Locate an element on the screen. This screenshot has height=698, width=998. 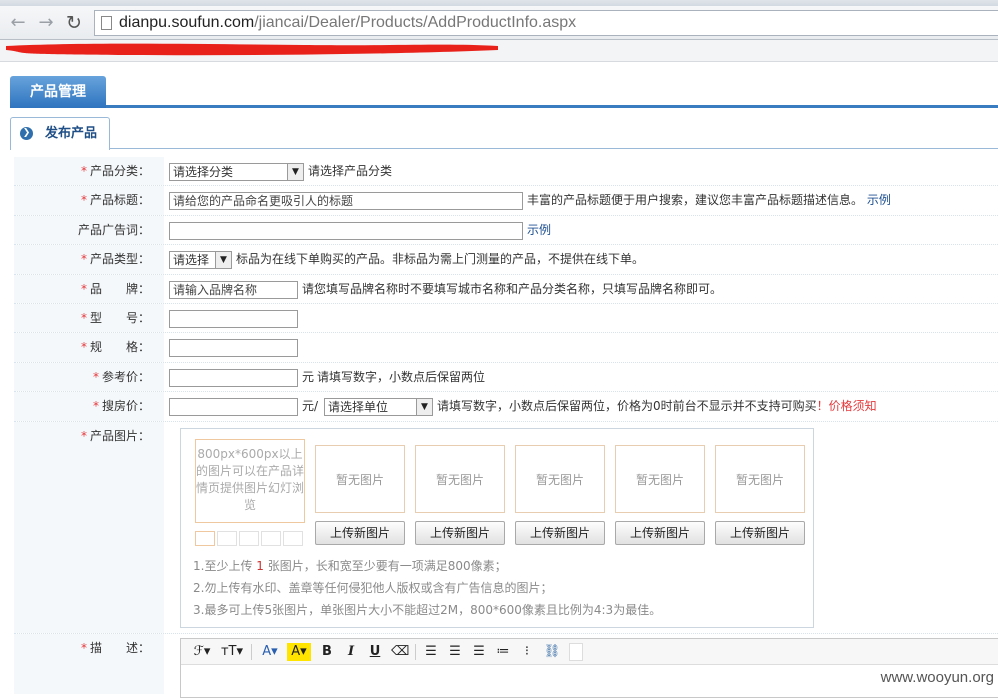
toolbar-divider is located at coordinates (415, 652).